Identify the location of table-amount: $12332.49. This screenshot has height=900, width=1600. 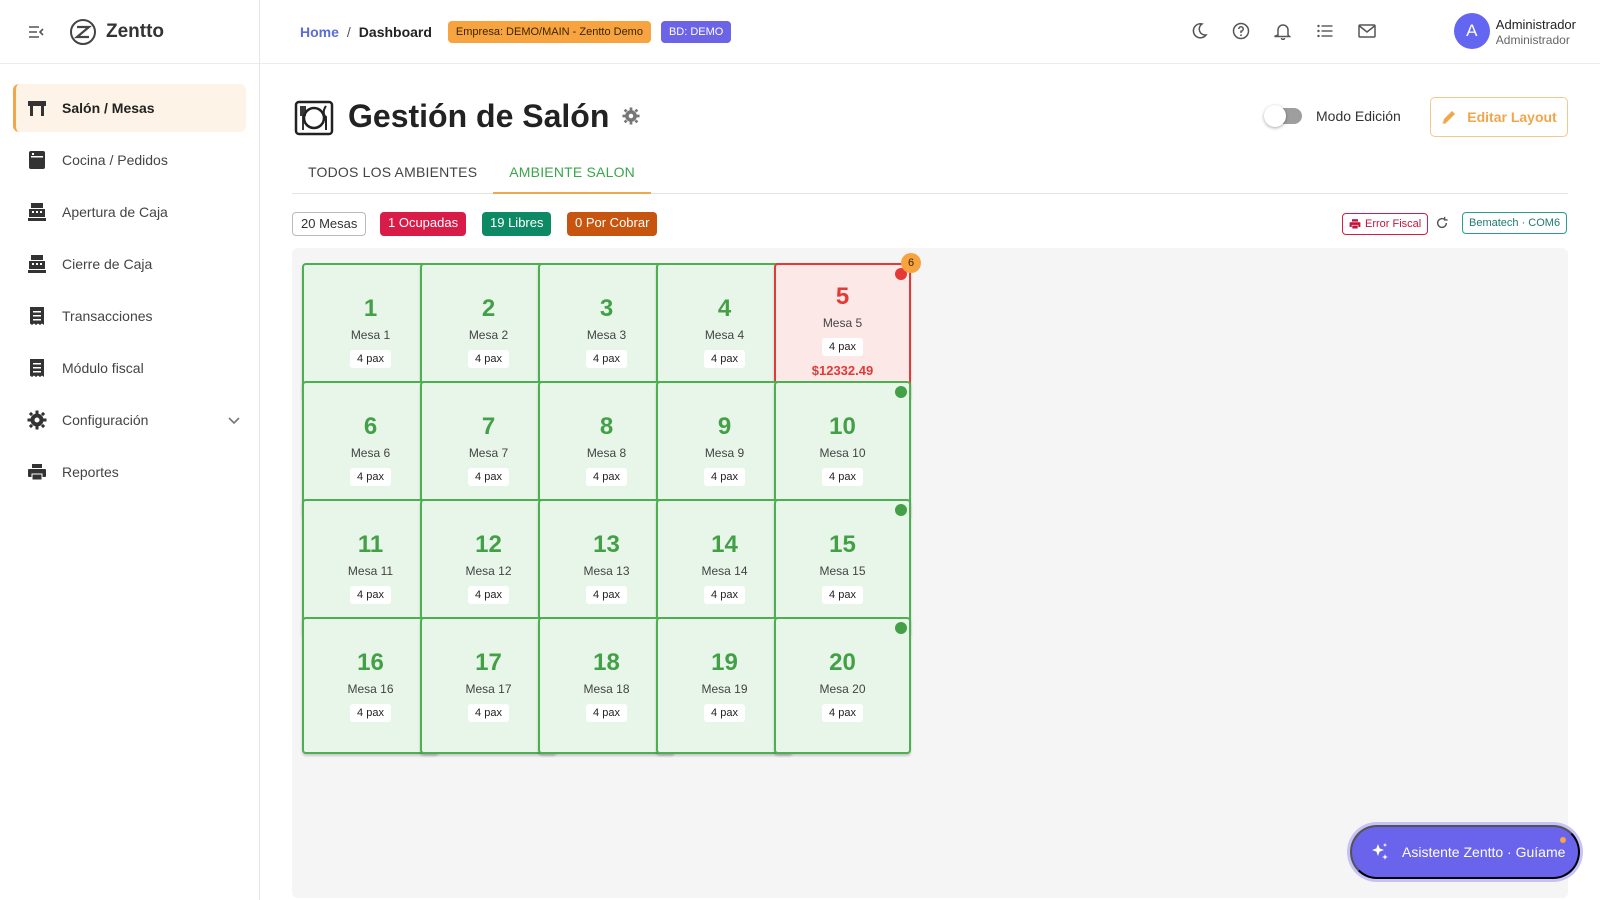
(842, 370).